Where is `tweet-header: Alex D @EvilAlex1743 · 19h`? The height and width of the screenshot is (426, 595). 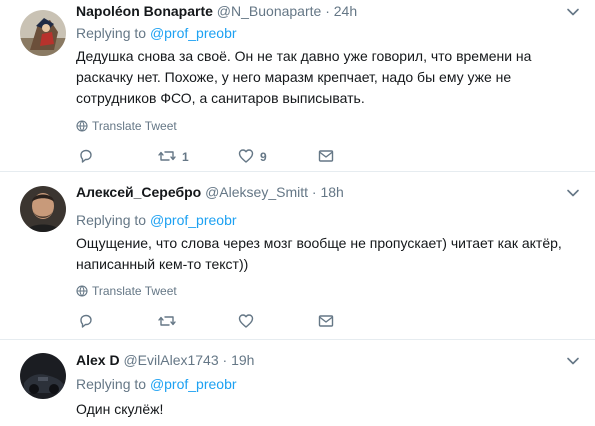
tweet-header: Alex D @EvilAlex1743 · 19h is located at coordinates (165, 360).